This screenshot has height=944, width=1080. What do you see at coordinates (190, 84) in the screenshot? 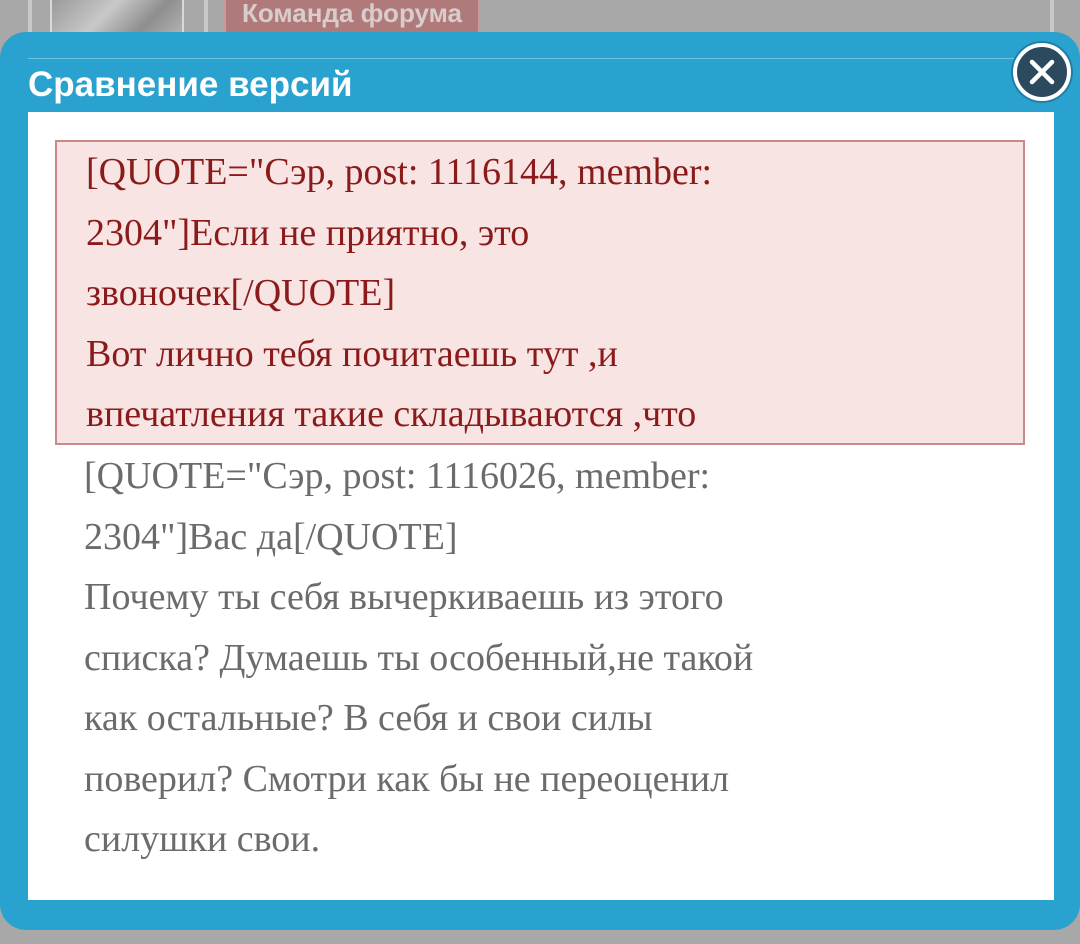
I see `dialog-title: Сравнение версий` at bounding box center [190, 84].